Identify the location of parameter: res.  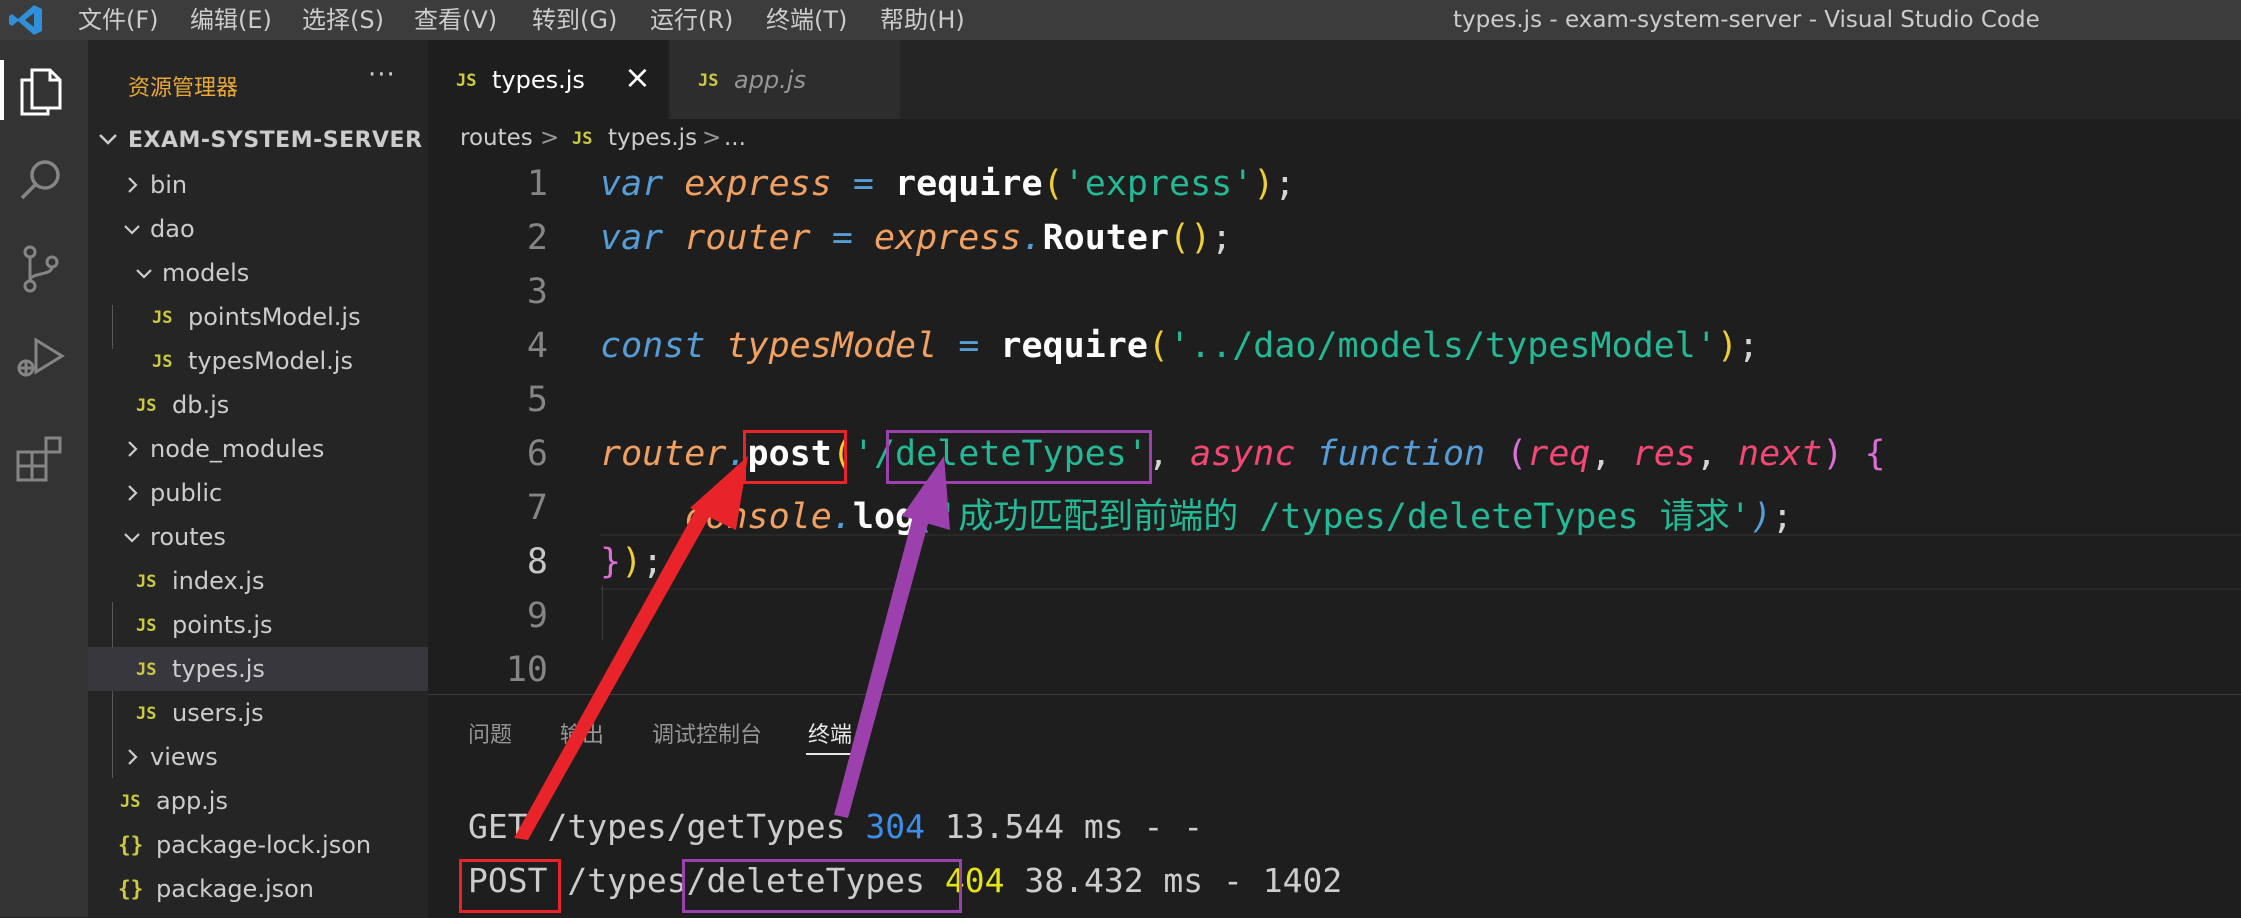
(1664, 454).